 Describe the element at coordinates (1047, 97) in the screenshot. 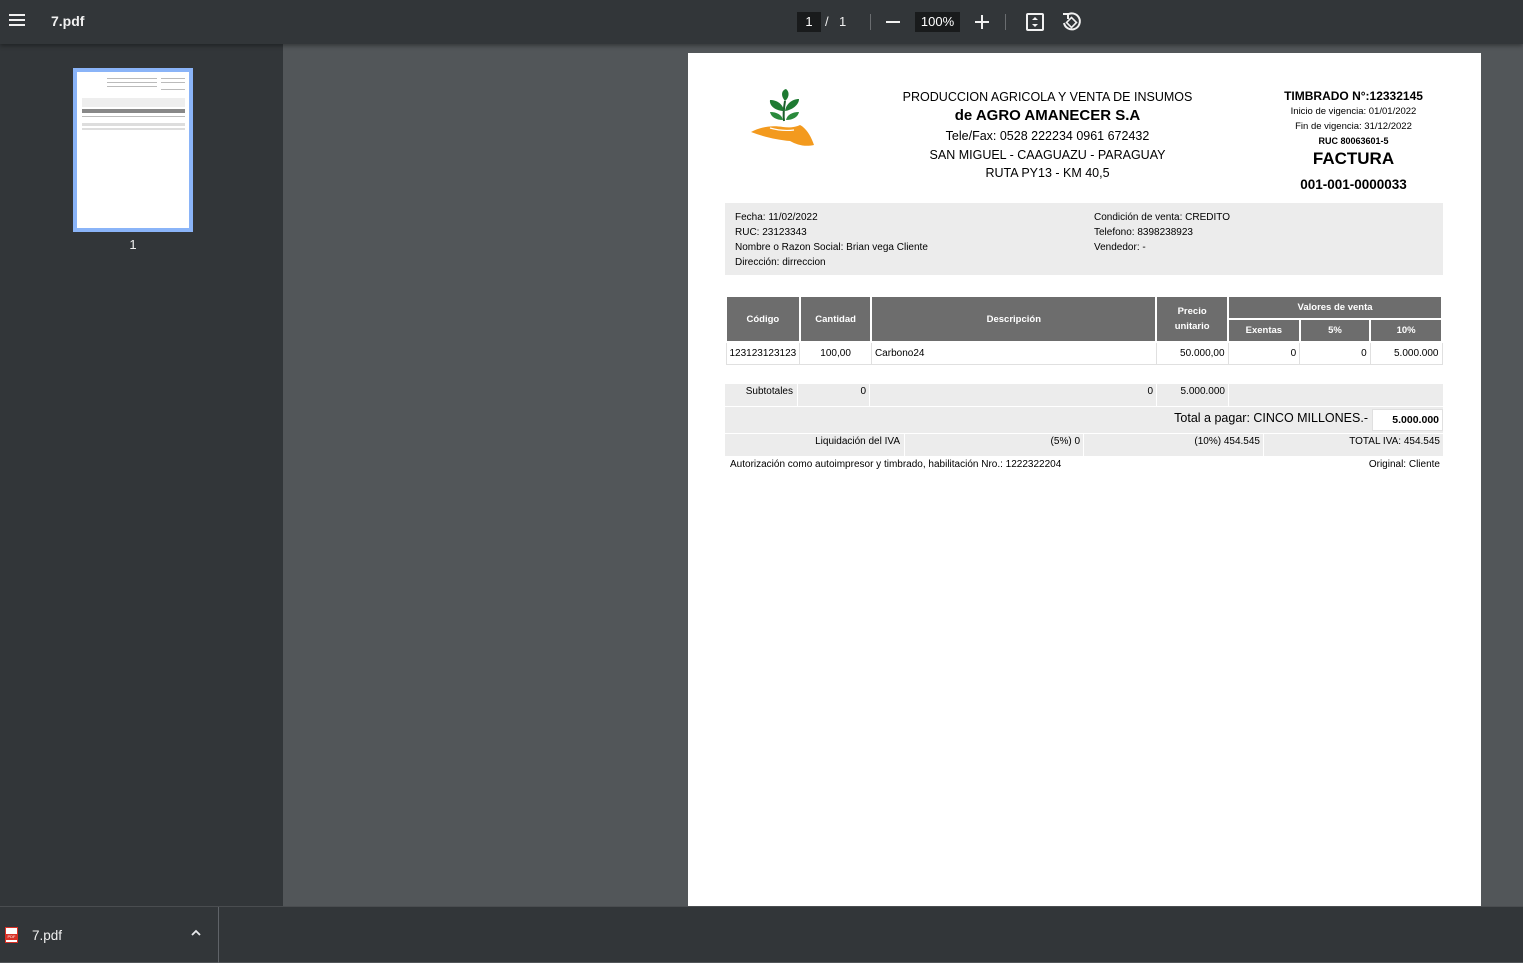

I see `company-activity: PRODUCCION AGRICOLA Y VENTA DE INSUMOS` at that location.